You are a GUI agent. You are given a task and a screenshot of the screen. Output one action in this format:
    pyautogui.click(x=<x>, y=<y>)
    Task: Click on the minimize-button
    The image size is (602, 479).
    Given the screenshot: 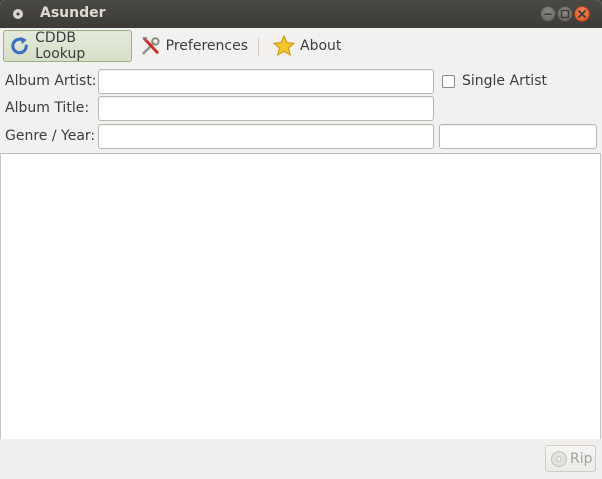 What is the action you would take?
    pyautogui.click(x=548, y=14)
    